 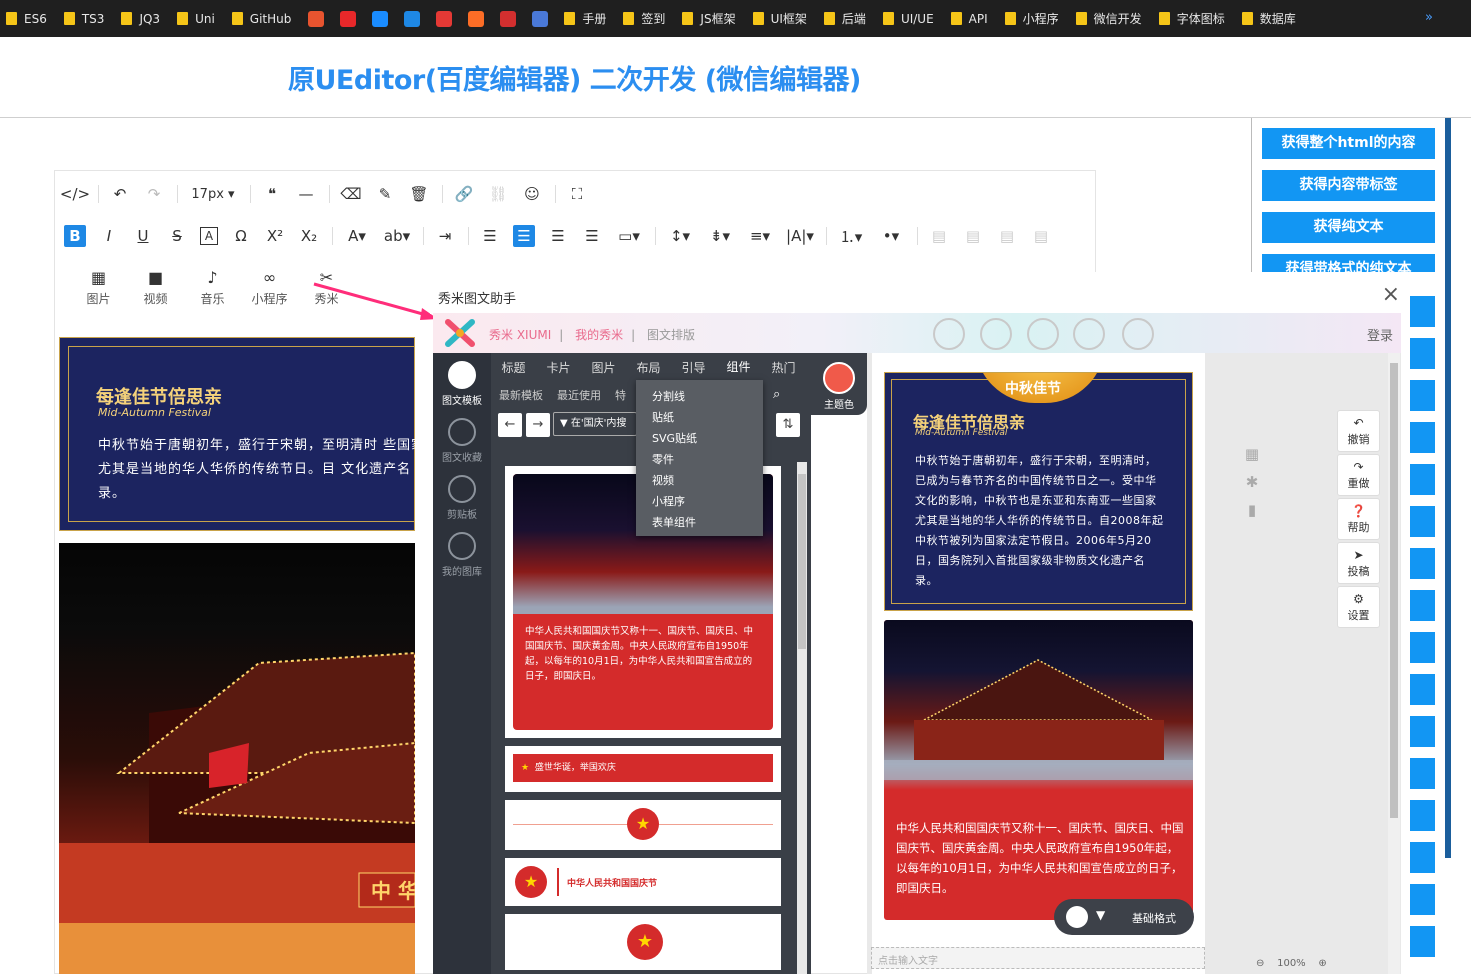 What do you see at coordinates (1041, 236) in the screenshot?
I see `float-center-icon: ▤` at bounding box center [1041, 236].